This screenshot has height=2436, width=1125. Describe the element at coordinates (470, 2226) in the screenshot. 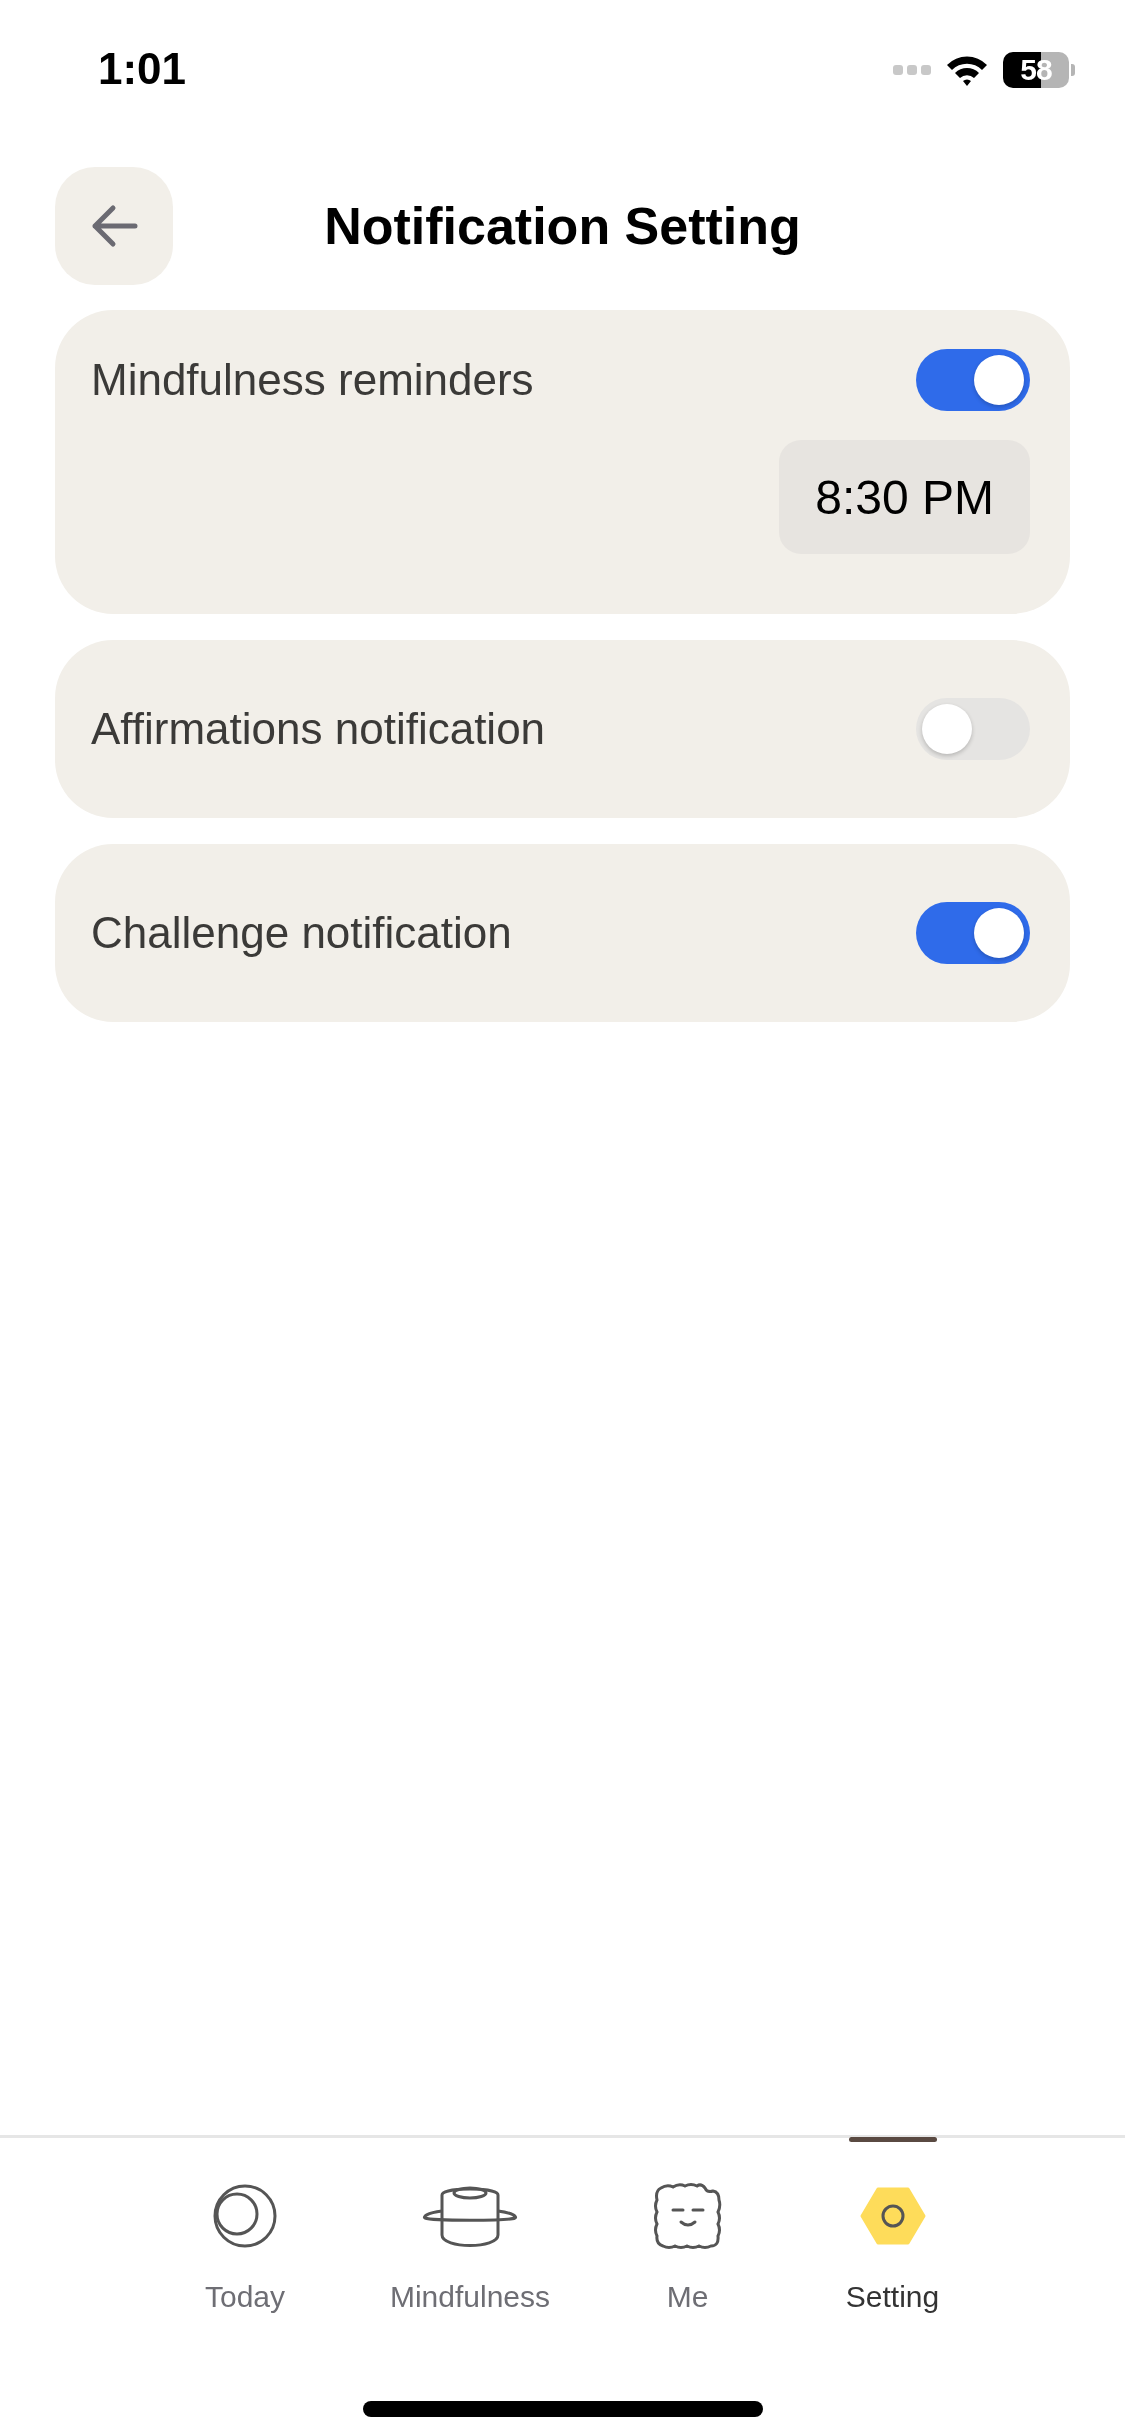

I see `tab-item: Mindfulness` at that location.